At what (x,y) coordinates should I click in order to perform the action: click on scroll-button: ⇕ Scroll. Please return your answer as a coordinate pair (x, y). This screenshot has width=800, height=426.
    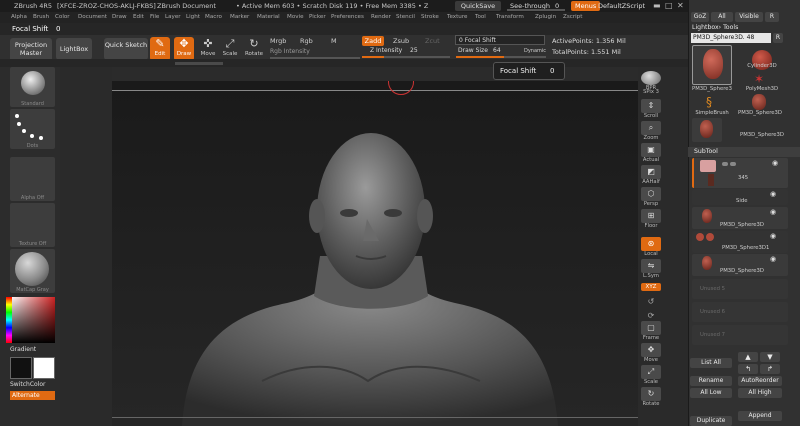
    Looking at the image, I should click on (651, 109).